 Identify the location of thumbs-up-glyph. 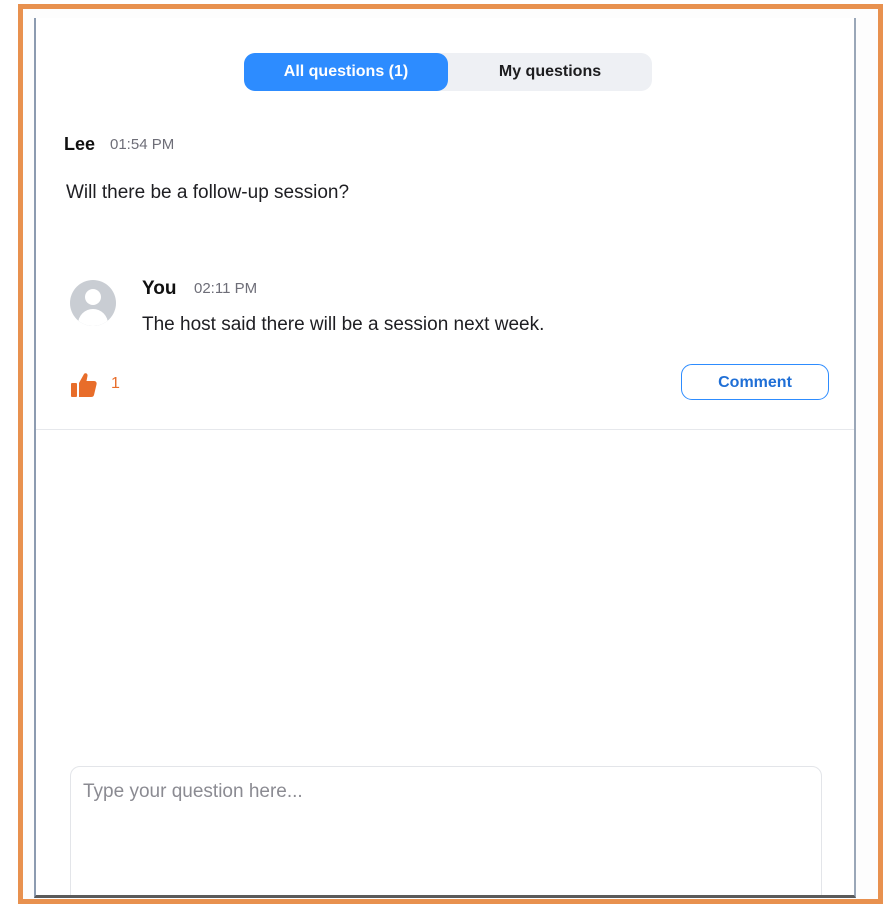
(84, 385).